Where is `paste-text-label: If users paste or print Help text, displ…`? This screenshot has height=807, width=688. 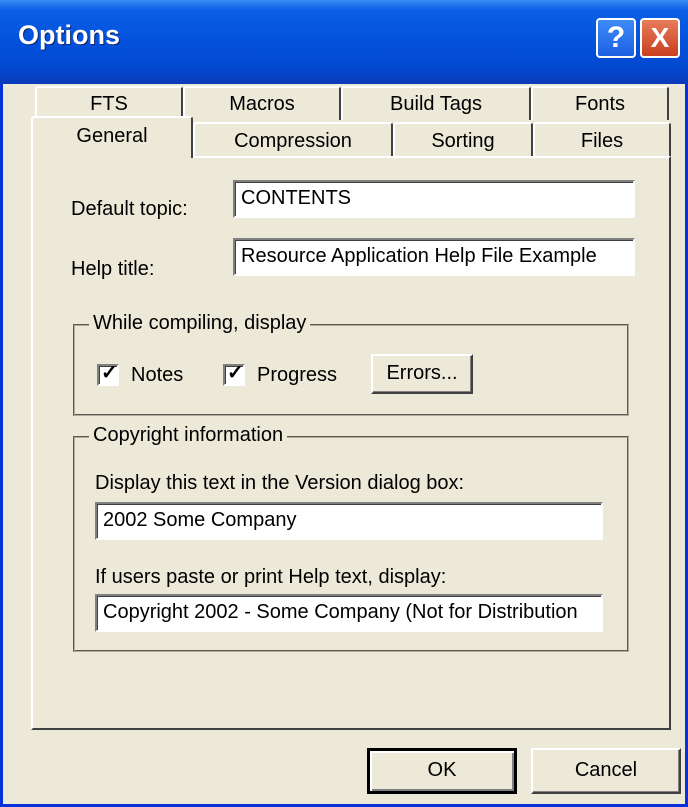
paste-text-label: If users paste or print Help text, displ… is located at coordinates (271, 577).